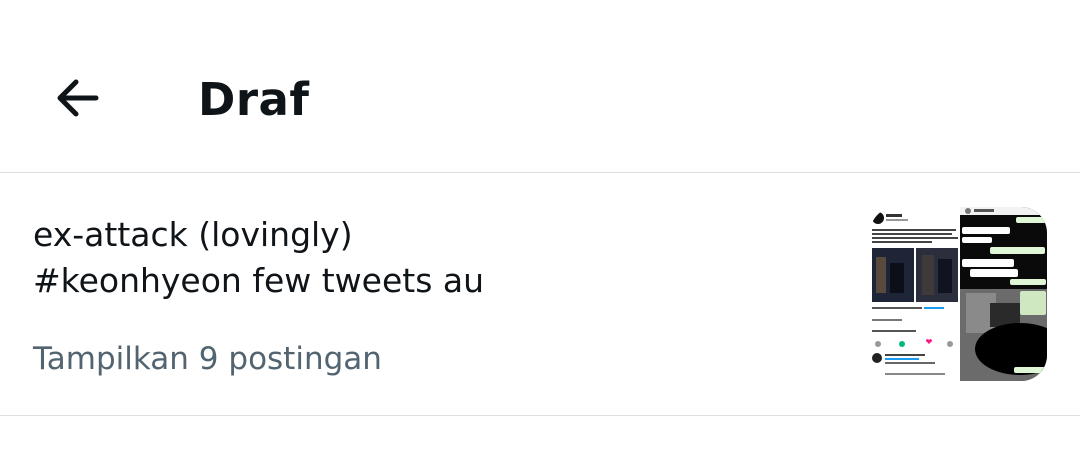  I want to click on show-posts-link: Tampilkan 9 postingan, so click(207, 359).